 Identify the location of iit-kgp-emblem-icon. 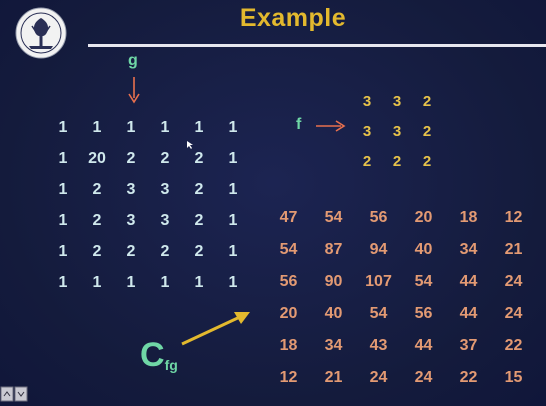
(41, 33).